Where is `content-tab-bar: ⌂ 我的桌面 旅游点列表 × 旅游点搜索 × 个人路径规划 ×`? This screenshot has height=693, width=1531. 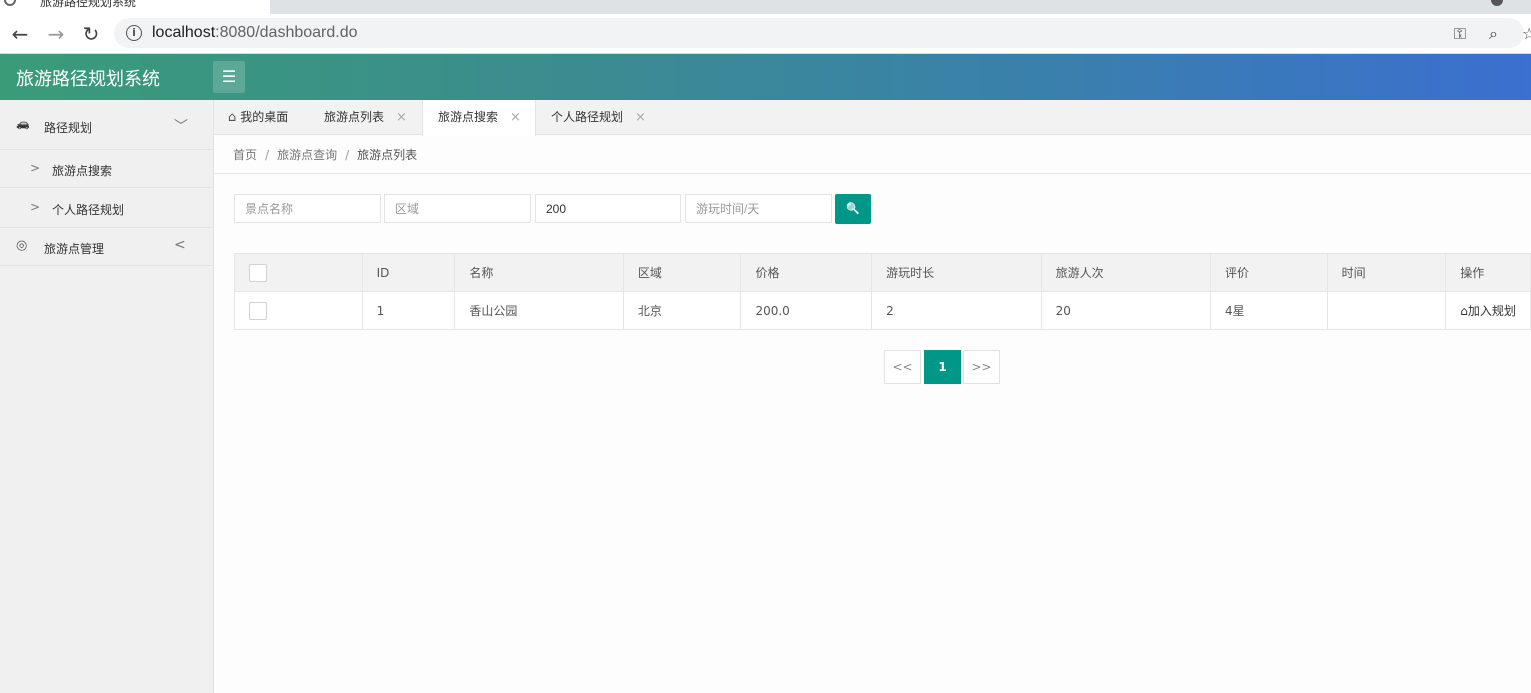 content-tab-bar: ⌂ 我的桌面 旅游点列表 × 旅游点搜索 × 个人路径规划 × is located at coordinates (872, 118).